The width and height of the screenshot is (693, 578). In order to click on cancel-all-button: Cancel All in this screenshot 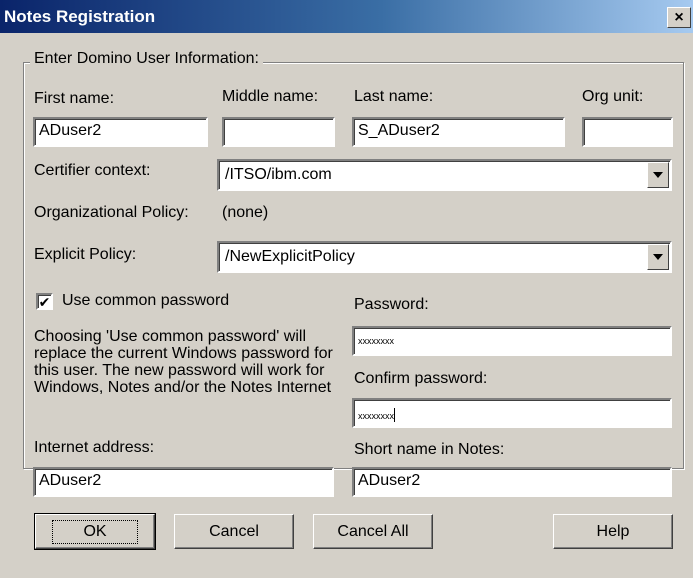, I will do `click(373, 531)`.